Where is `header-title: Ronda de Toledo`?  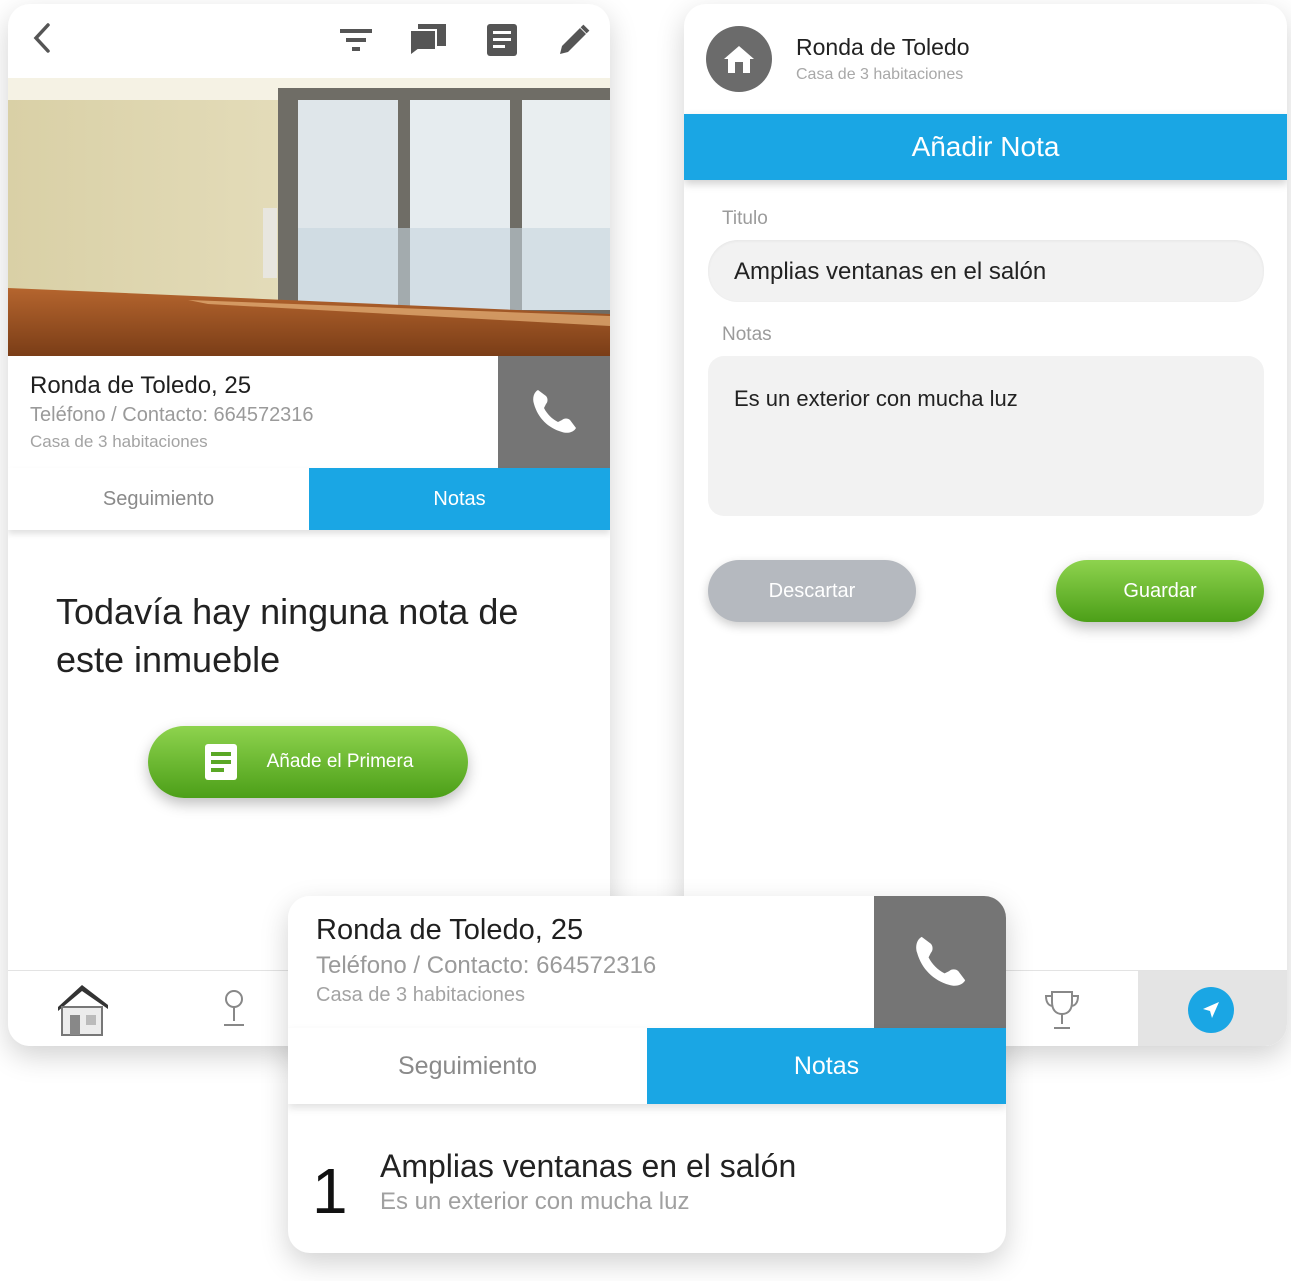
header-title: Ronda de Toledo is located at coordinates (883, 47).